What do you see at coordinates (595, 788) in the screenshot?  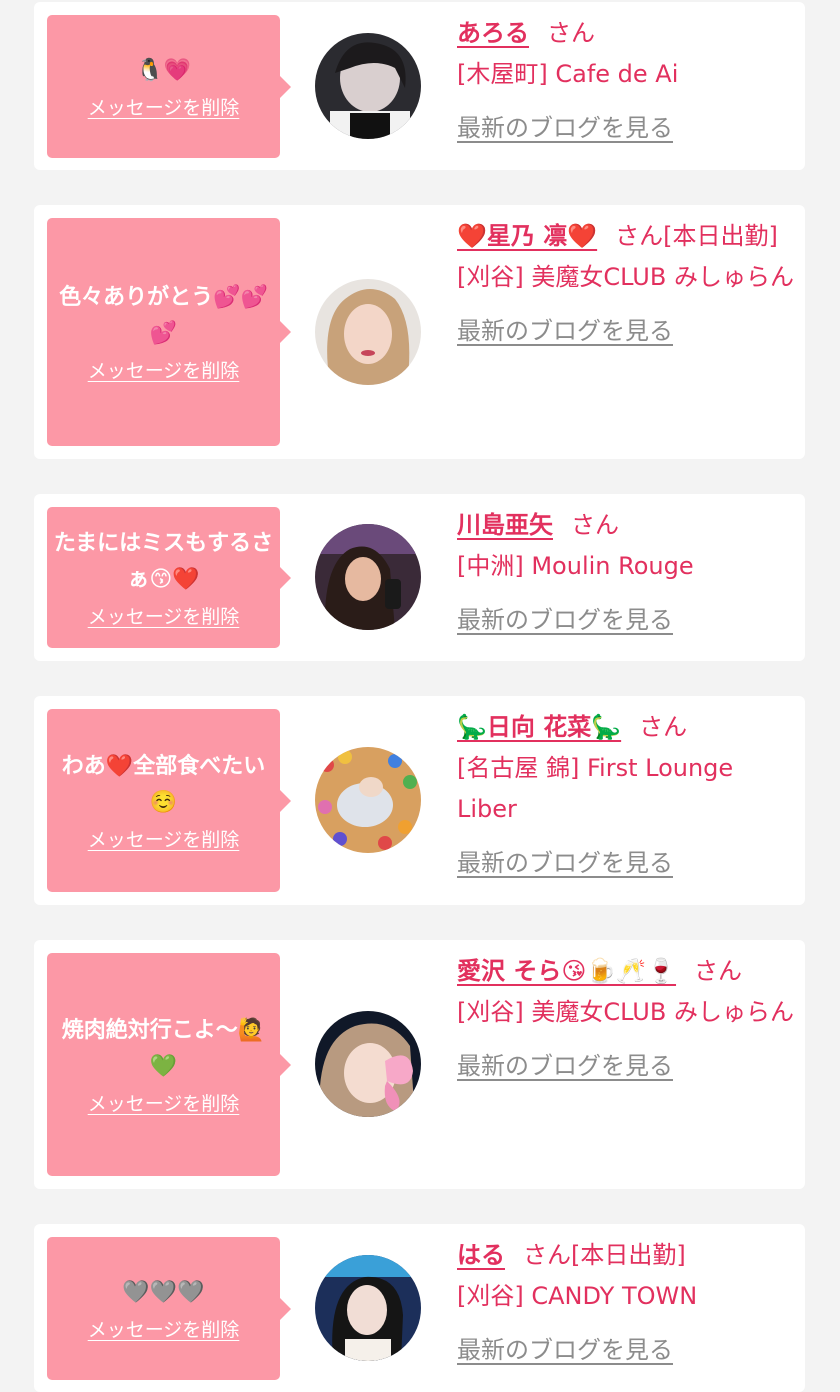 I see `shop-name: [名古屋 錦] First Lounge Liber` at bounding box center [595, 788].